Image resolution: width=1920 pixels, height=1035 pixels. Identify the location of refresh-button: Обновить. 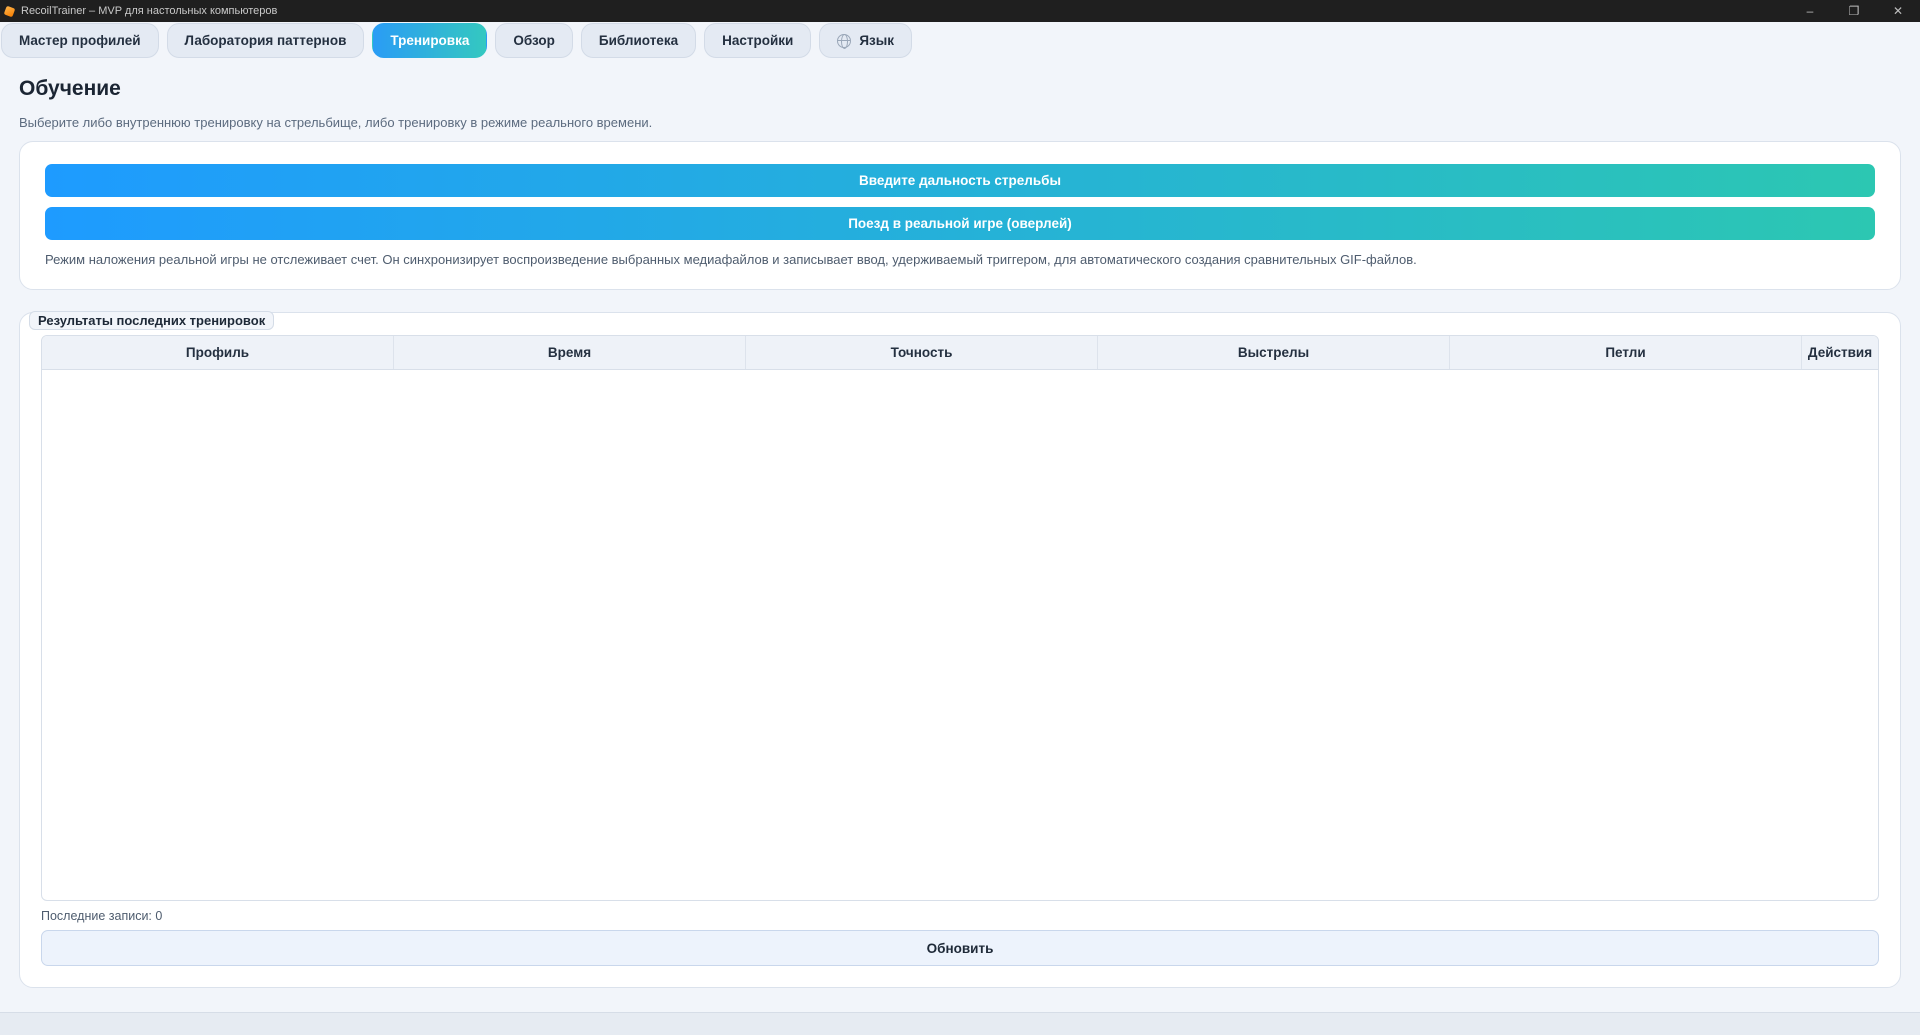
(960, 948).